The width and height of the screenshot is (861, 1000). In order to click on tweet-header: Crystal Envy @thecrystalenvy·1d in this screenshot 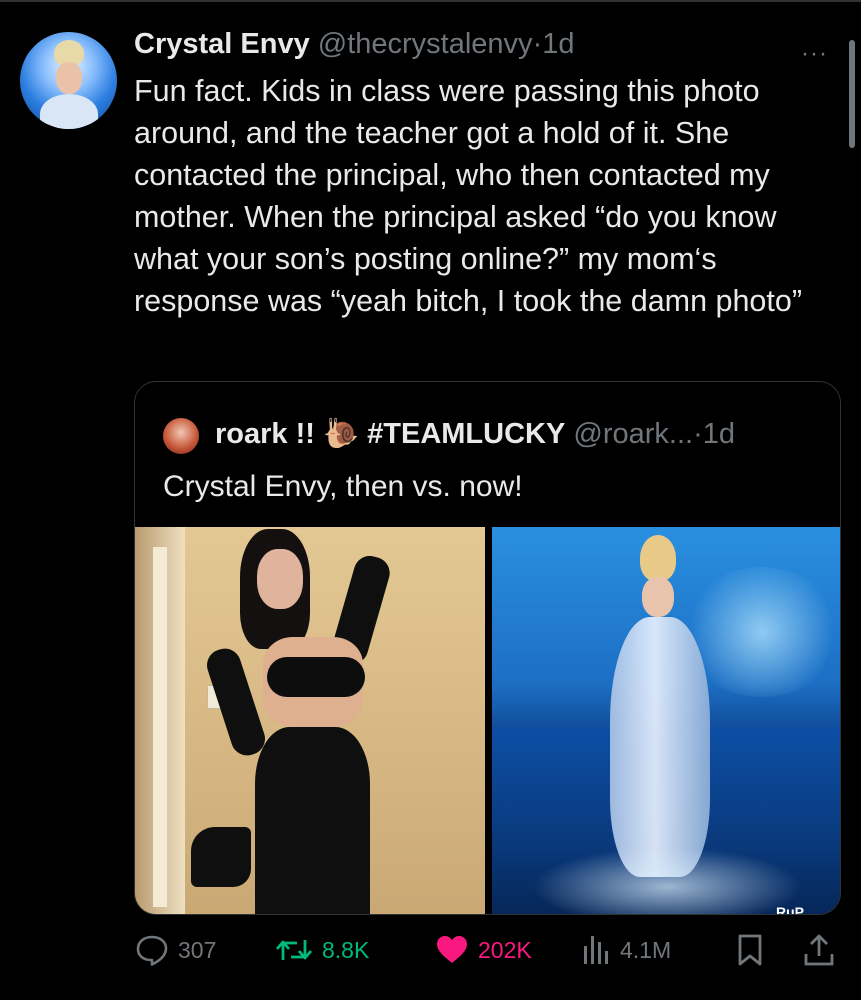, I will do `click(354, 44)`.